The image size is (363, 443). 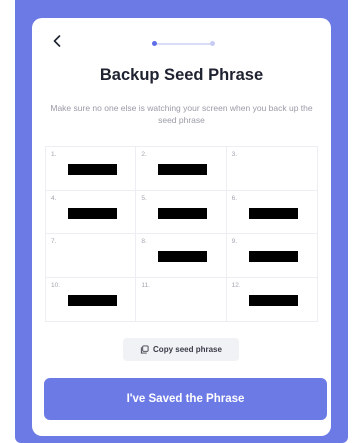 I want to click on copy-seed-phrase-button: Copy seed phrase, so click(x=181, y=349).